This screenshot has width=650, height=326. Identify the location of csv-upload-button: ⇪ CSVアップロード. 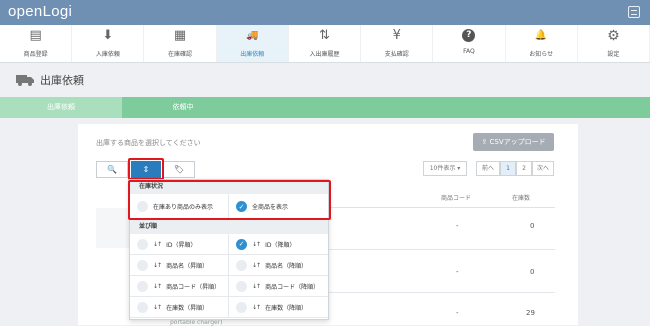
(513, 142).